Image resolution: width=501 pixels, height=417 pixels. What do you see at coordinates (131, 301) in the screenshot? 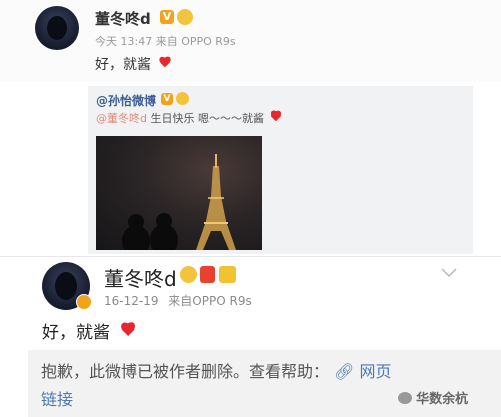
I see `bottom-date: 16-12-19` at bounding box center [131, 301].